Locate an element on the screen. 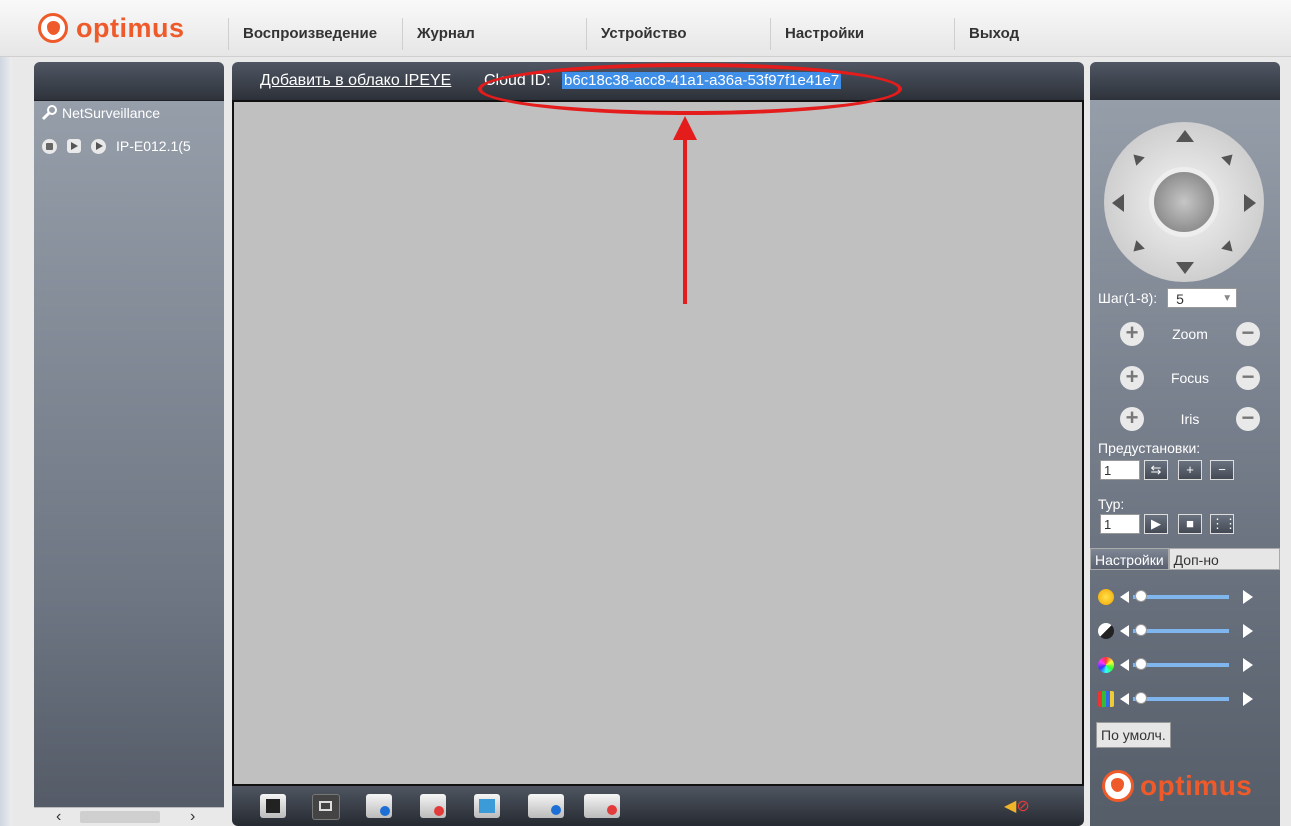 The height and width of the screenshot is (826, 1291). stop-icon is located at coordinates (49, 146).